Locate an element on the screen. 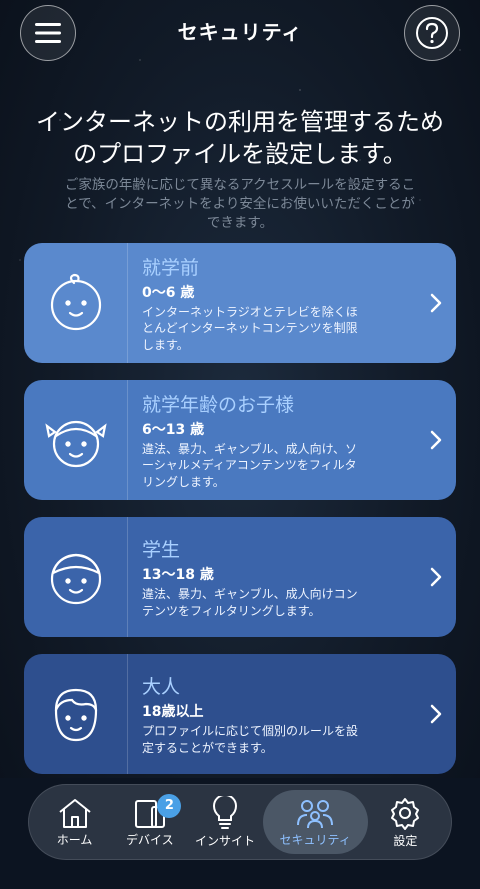 This screenshot has width=480, height=889. desc-line: 定することができます。 is located at coordinates (207, 747).